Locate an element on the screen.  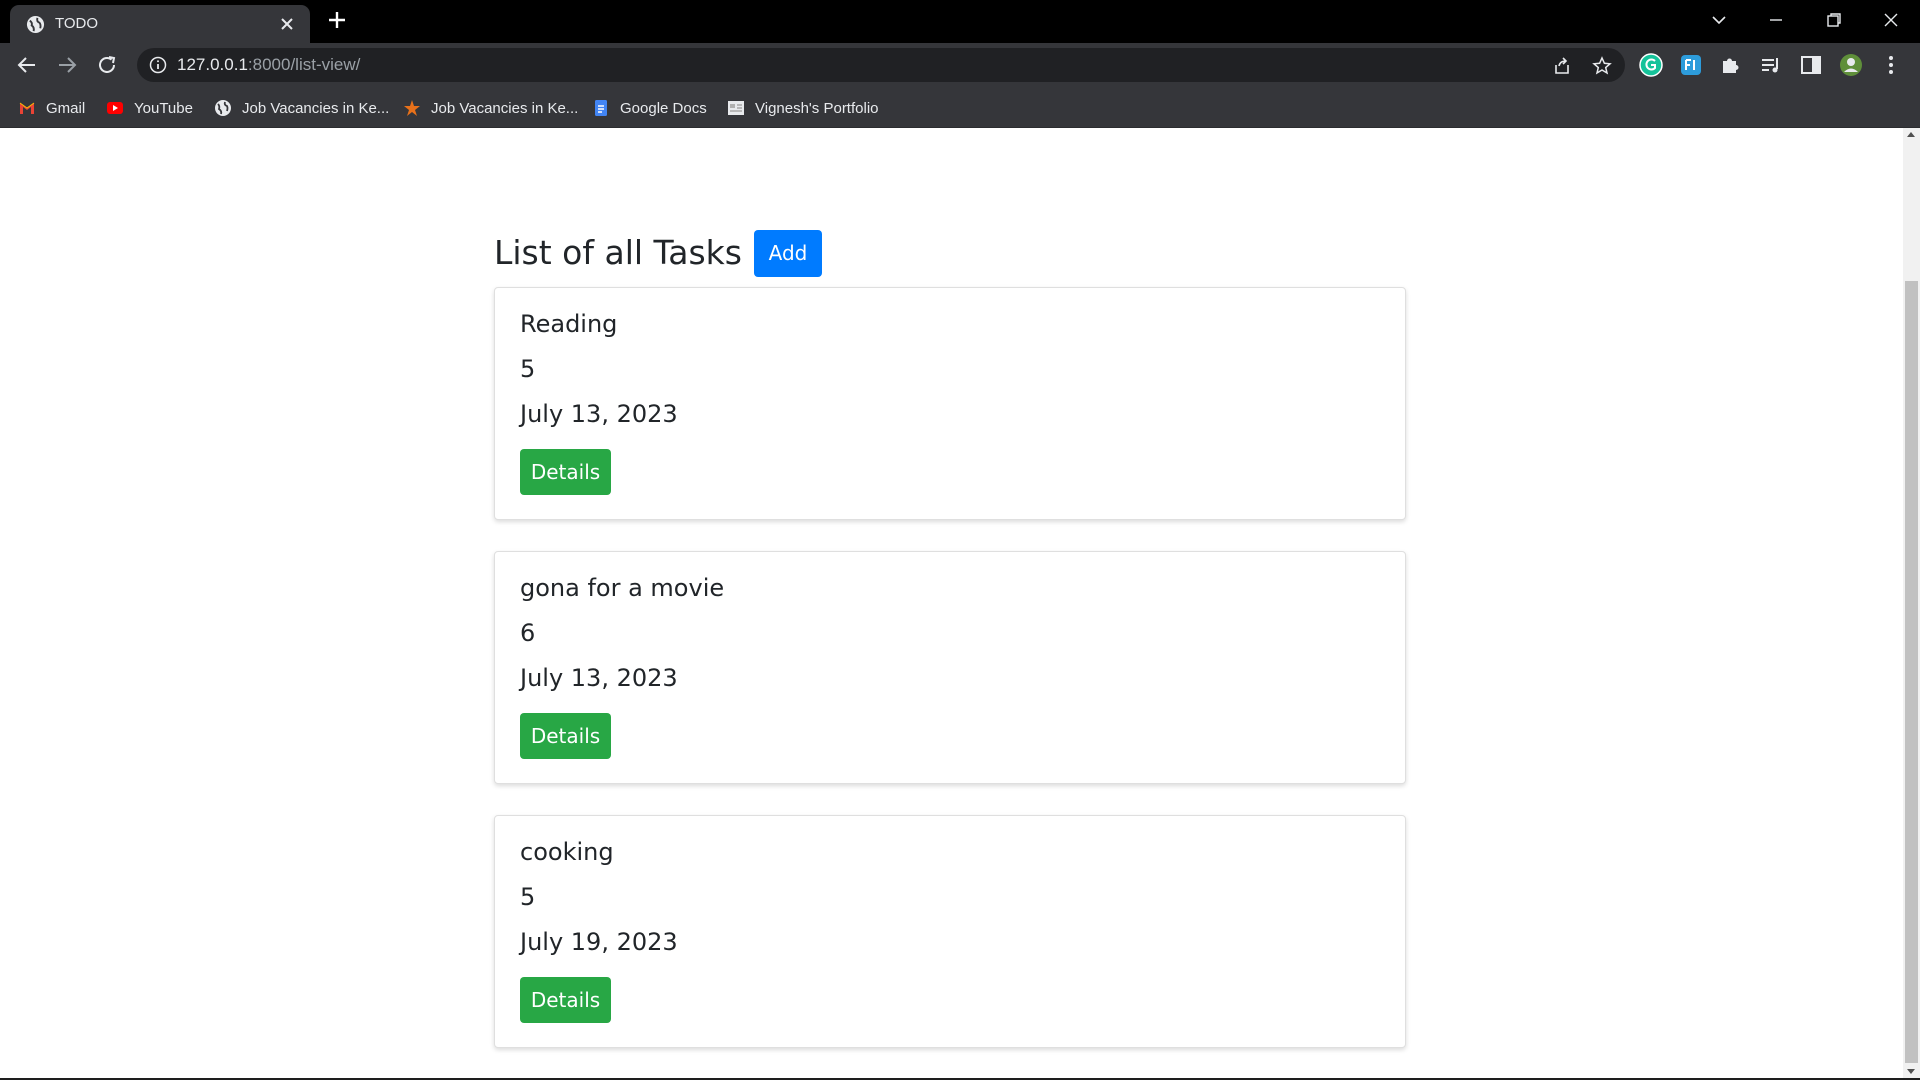
scroll-down-arrow-icon is located at coordinates (1911, 1071).